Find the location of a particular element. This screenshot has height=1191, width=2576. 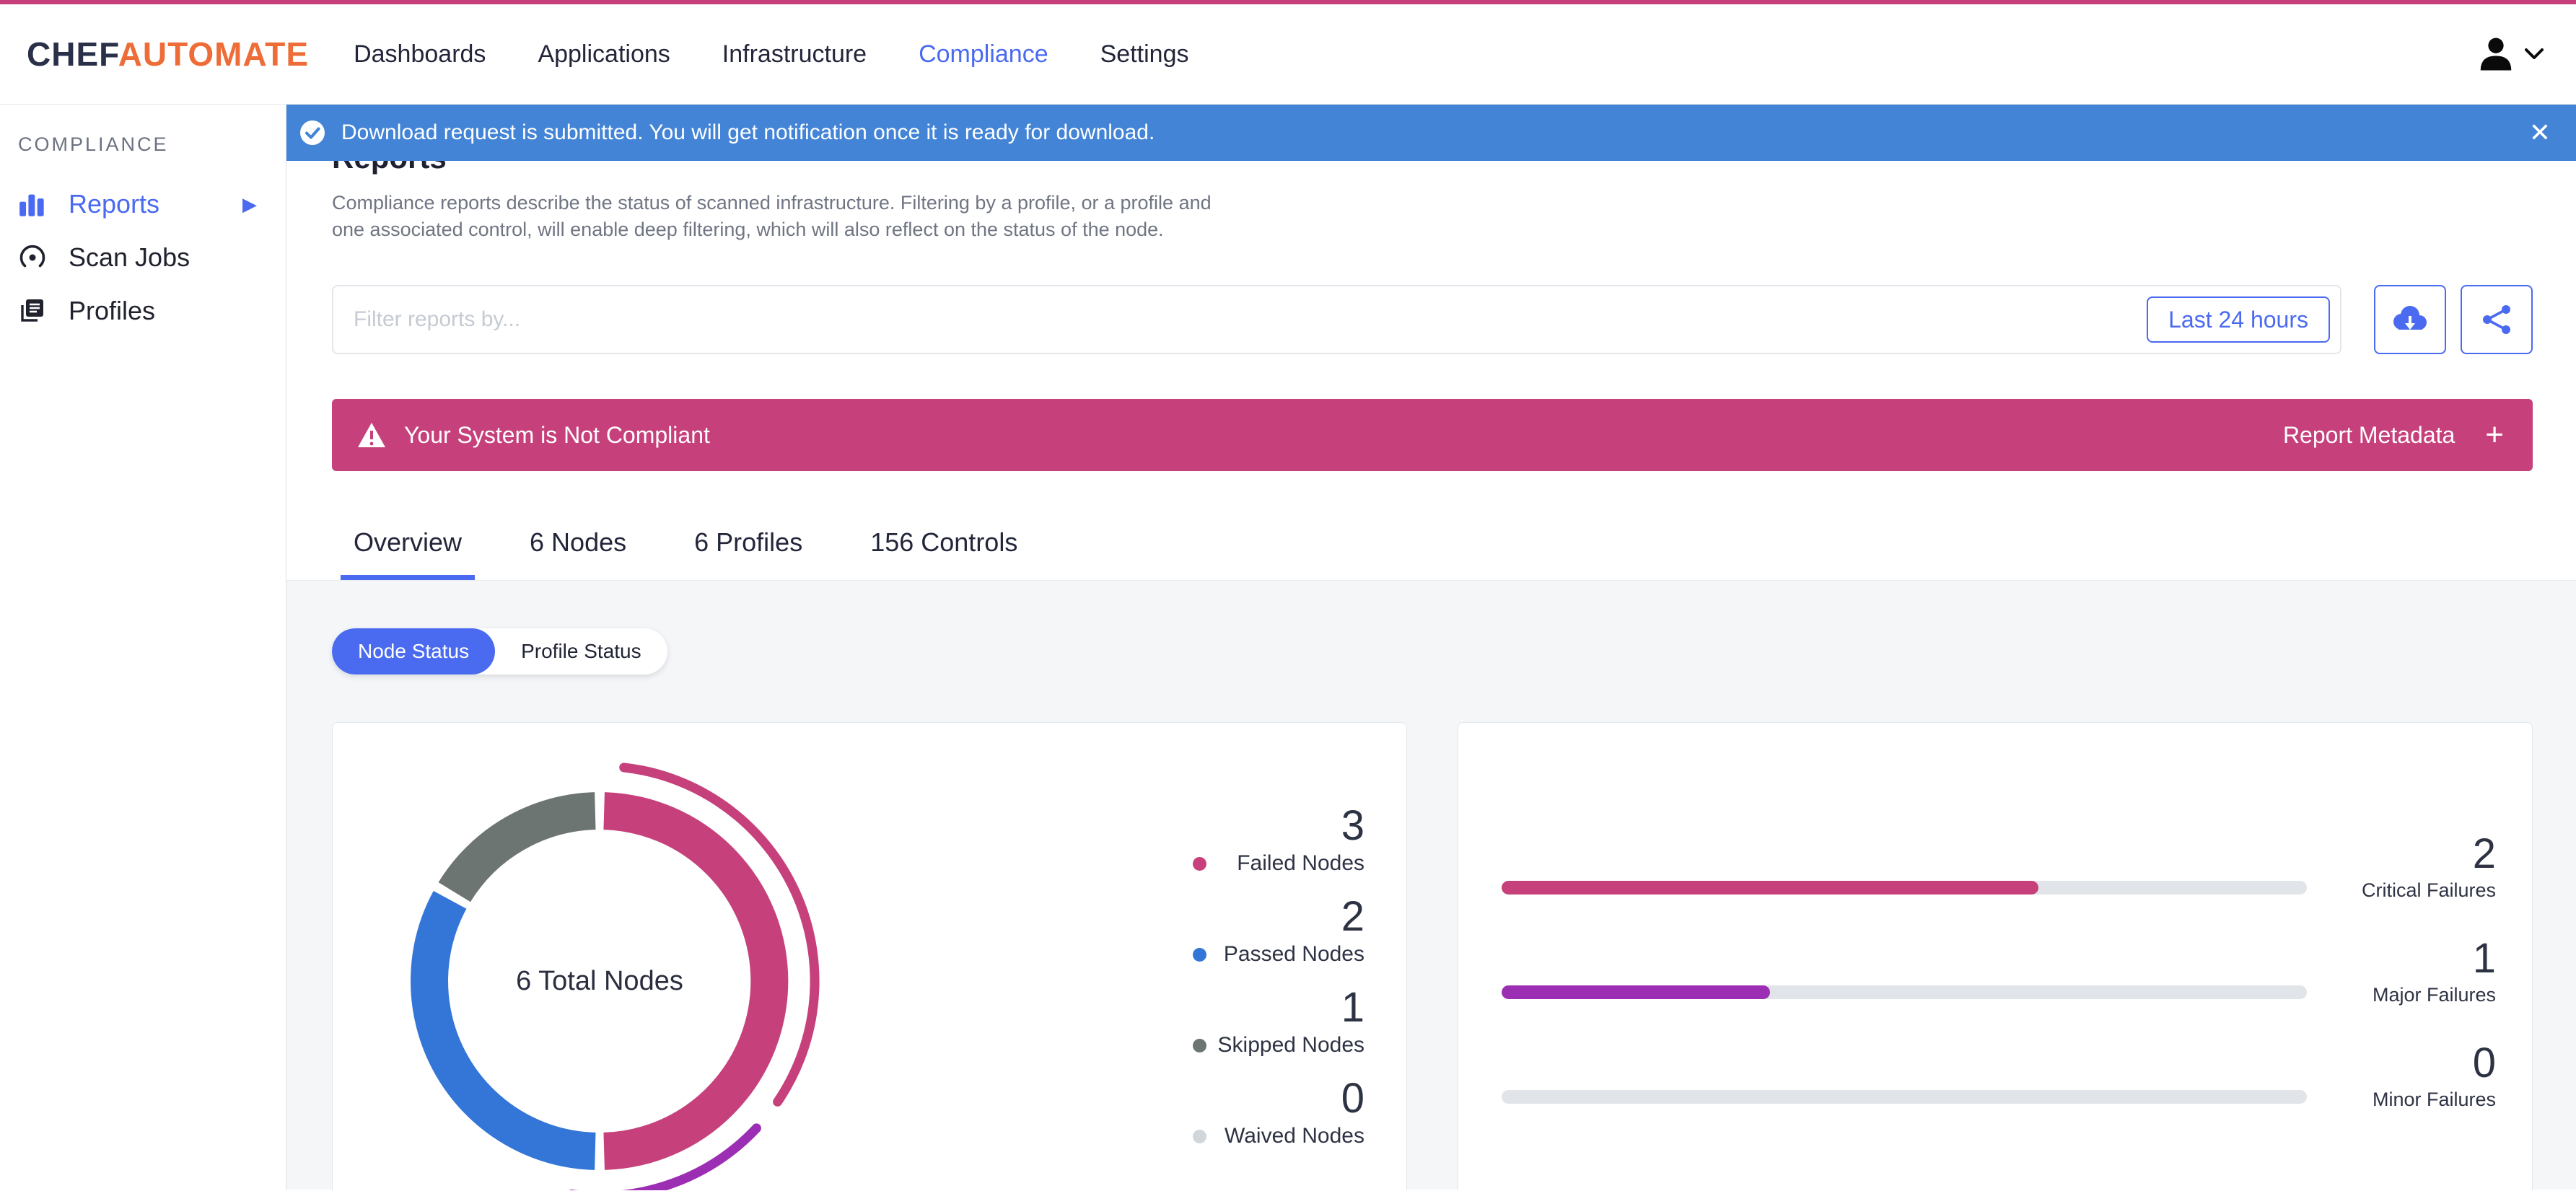

report-metadata-link: Report Metadata is located at coordinates (2369, 435).